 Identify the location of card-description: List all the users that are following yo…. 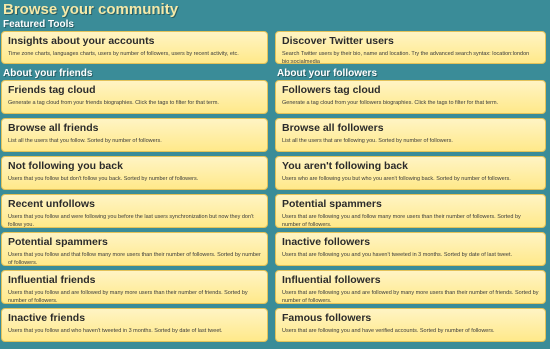
(367, 141).